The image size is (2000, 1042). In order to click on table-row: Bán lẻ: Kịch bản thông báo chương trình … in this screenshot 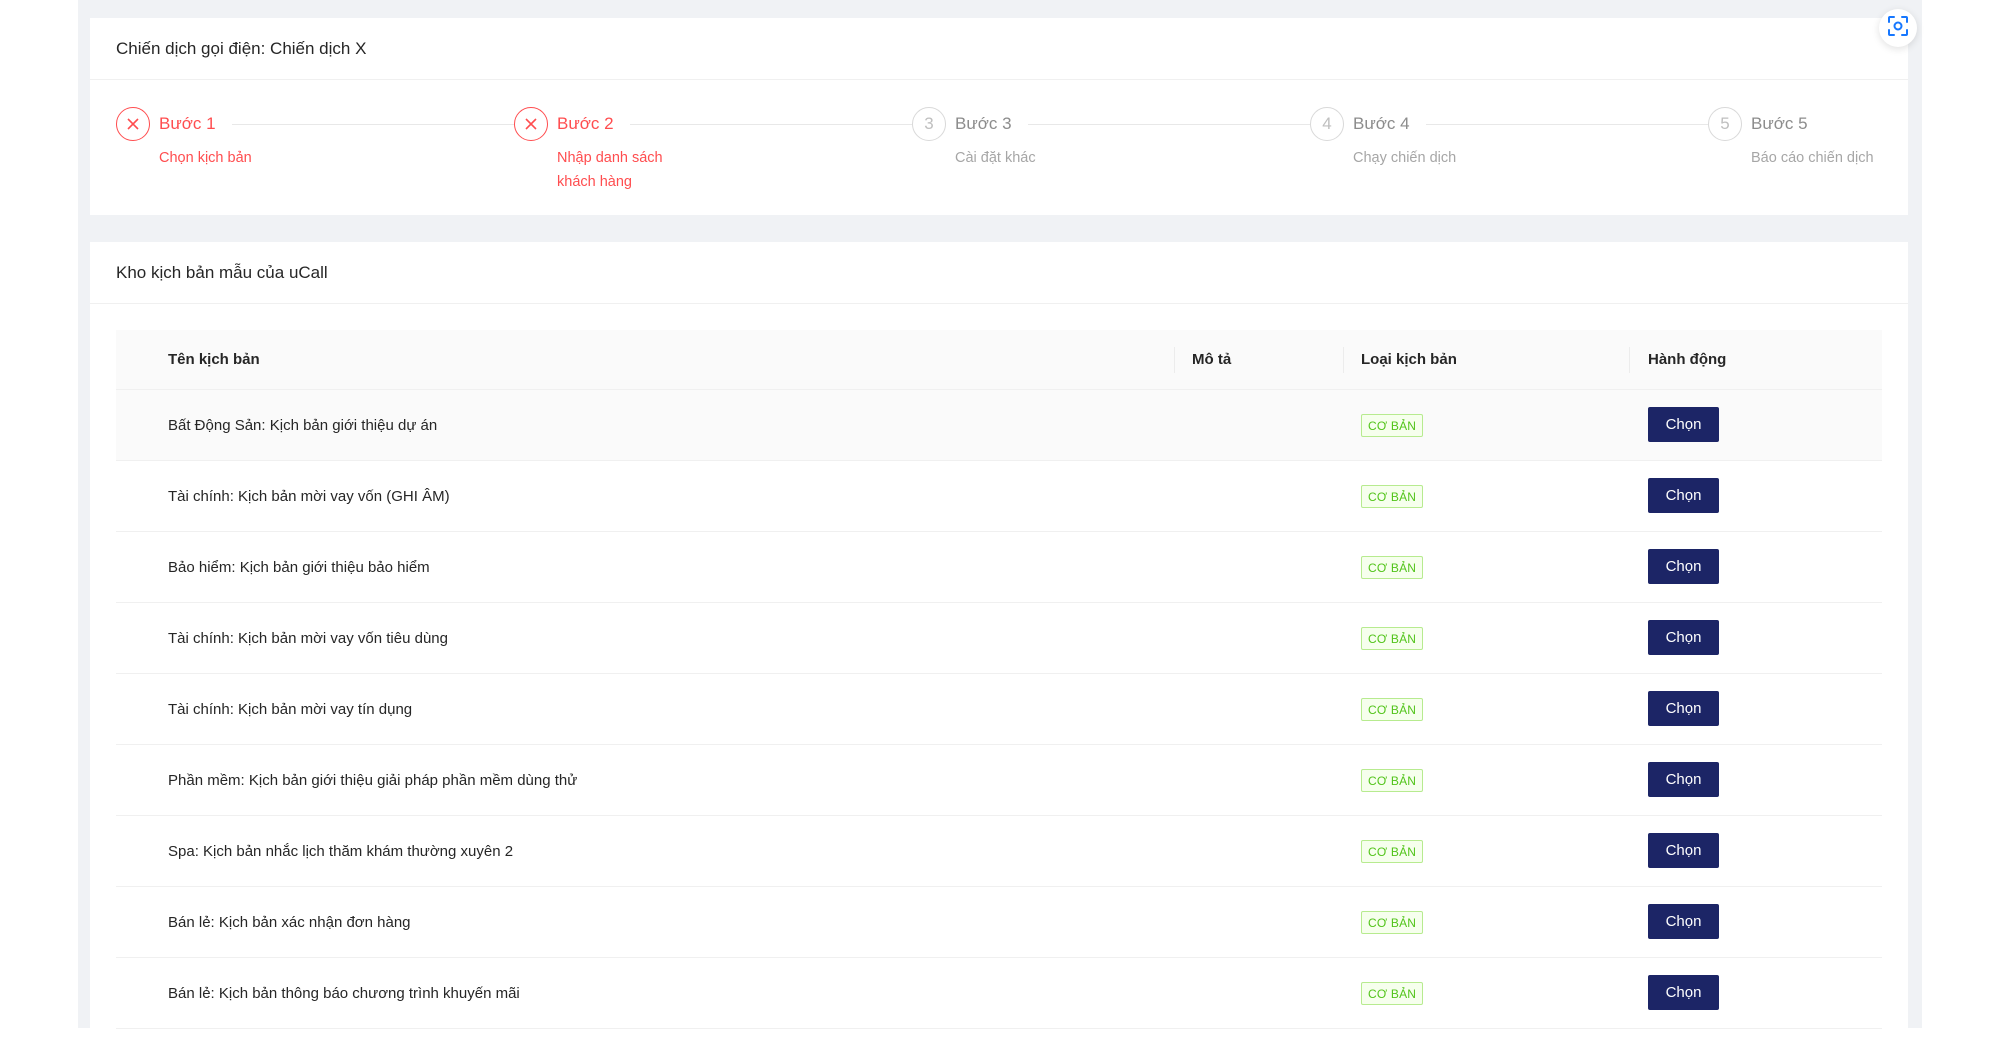, I will do `click(999, 993)`.